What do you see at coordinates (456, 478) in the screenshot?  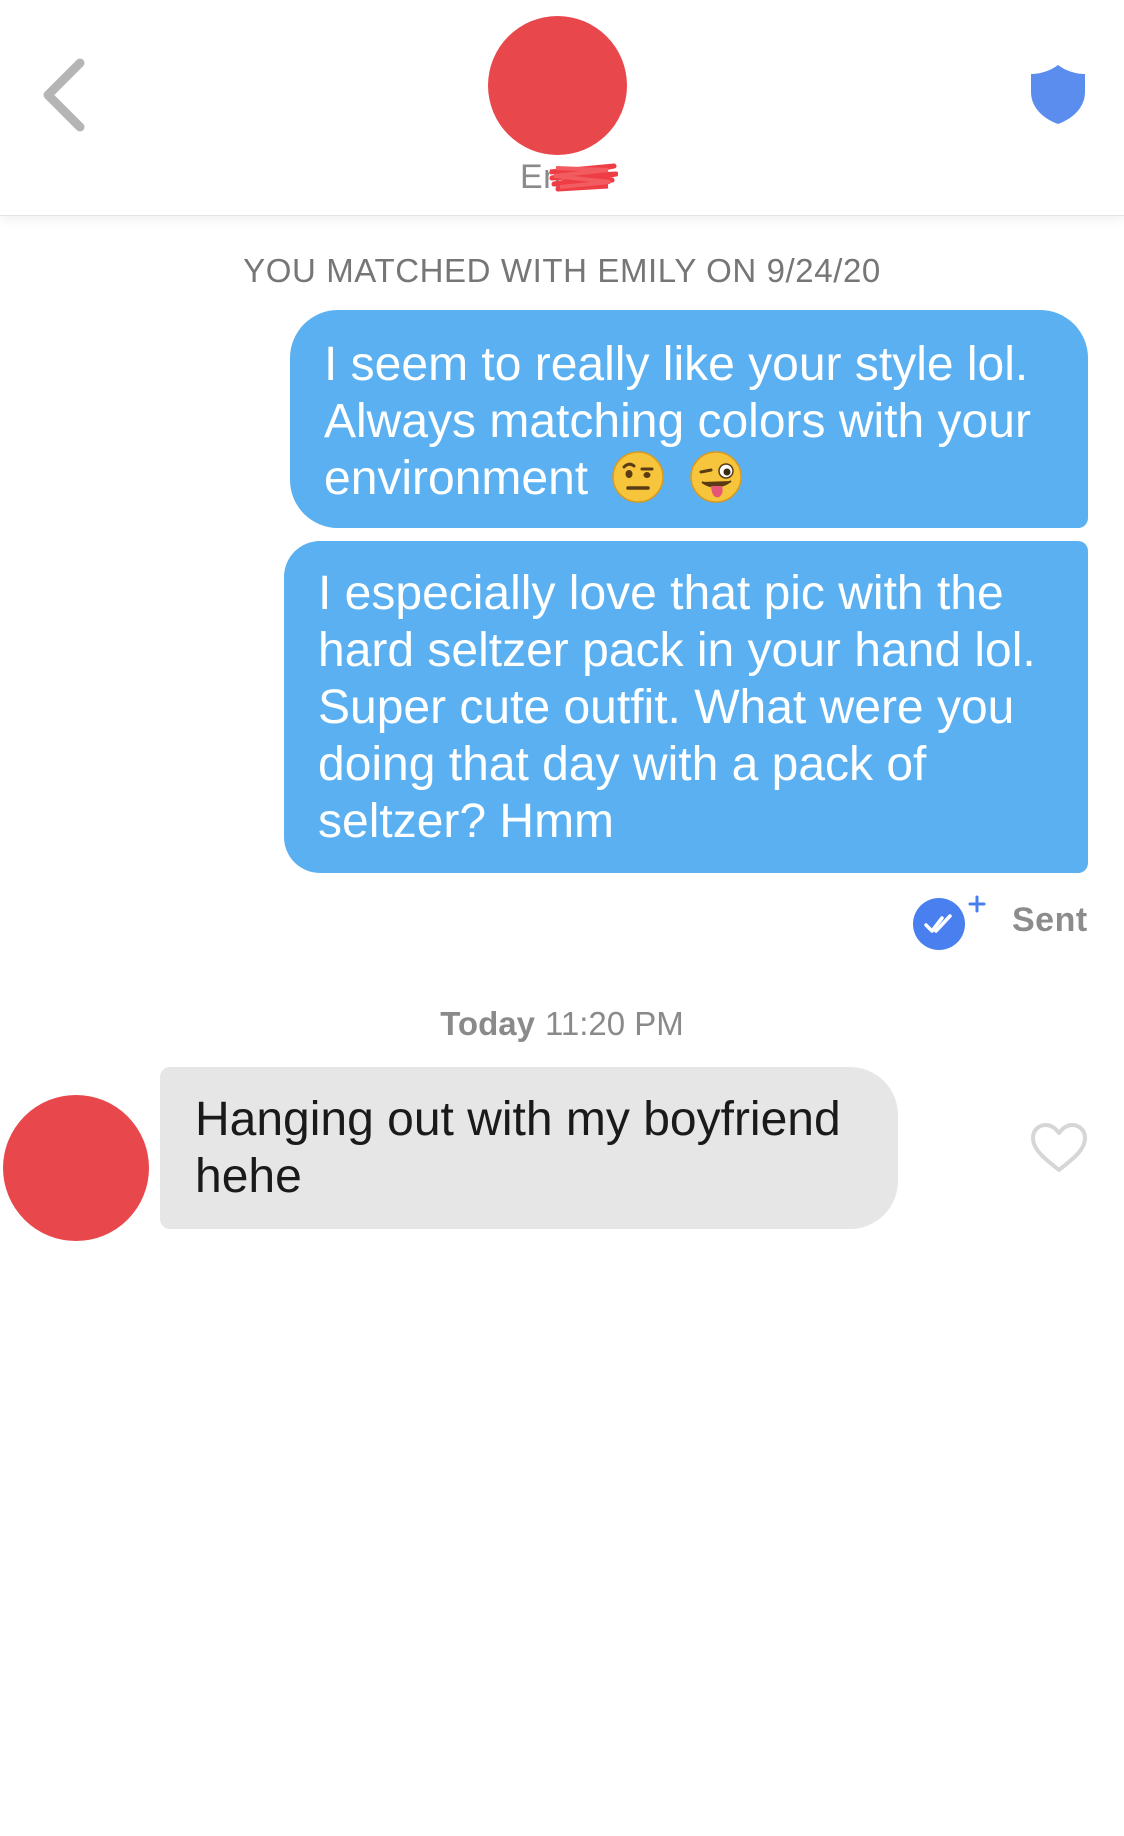 I see `message-line: environment` at bounding box center [456, 478].